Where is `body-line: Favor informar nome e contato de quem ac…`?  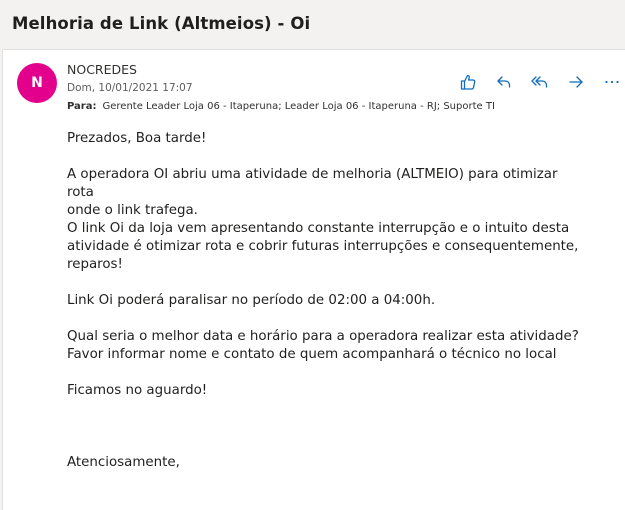 body-line: Favor informar nome e contato de quem ac… is located at coordinates (312, 354).